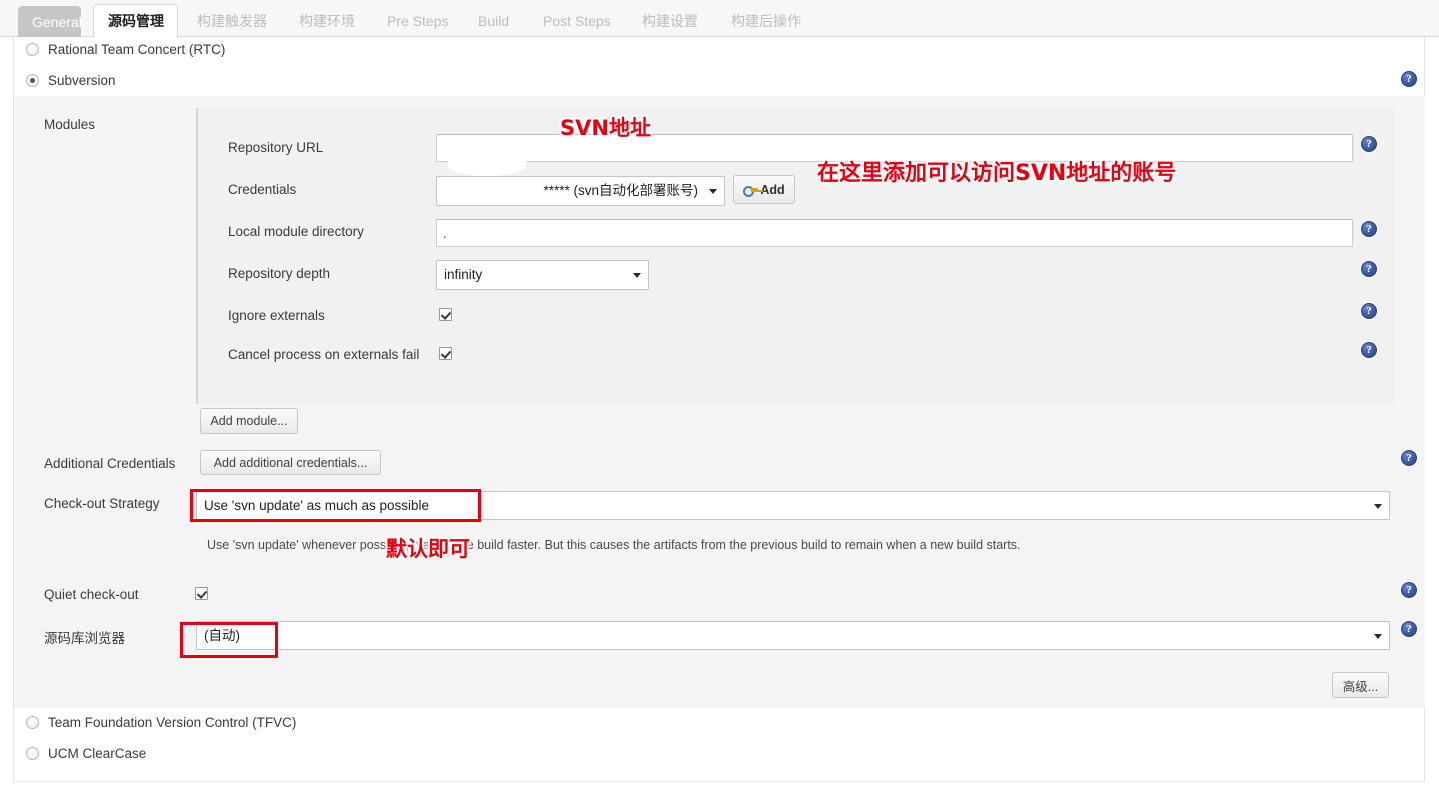  I want to click on local-module-directory-input, so click(894, 233).